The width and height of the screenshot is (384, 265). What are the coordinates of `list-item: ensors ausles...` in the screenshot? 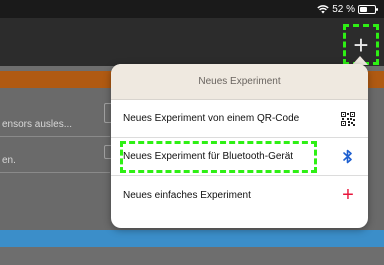 It's located at (37, 124).